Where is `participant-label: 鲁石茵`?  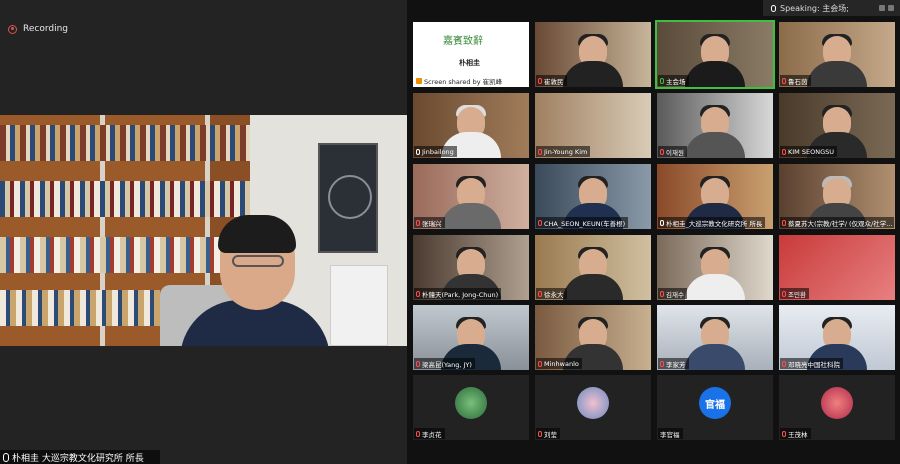 participant-label: 鲁石茵 is located at coordinates (795, 80).